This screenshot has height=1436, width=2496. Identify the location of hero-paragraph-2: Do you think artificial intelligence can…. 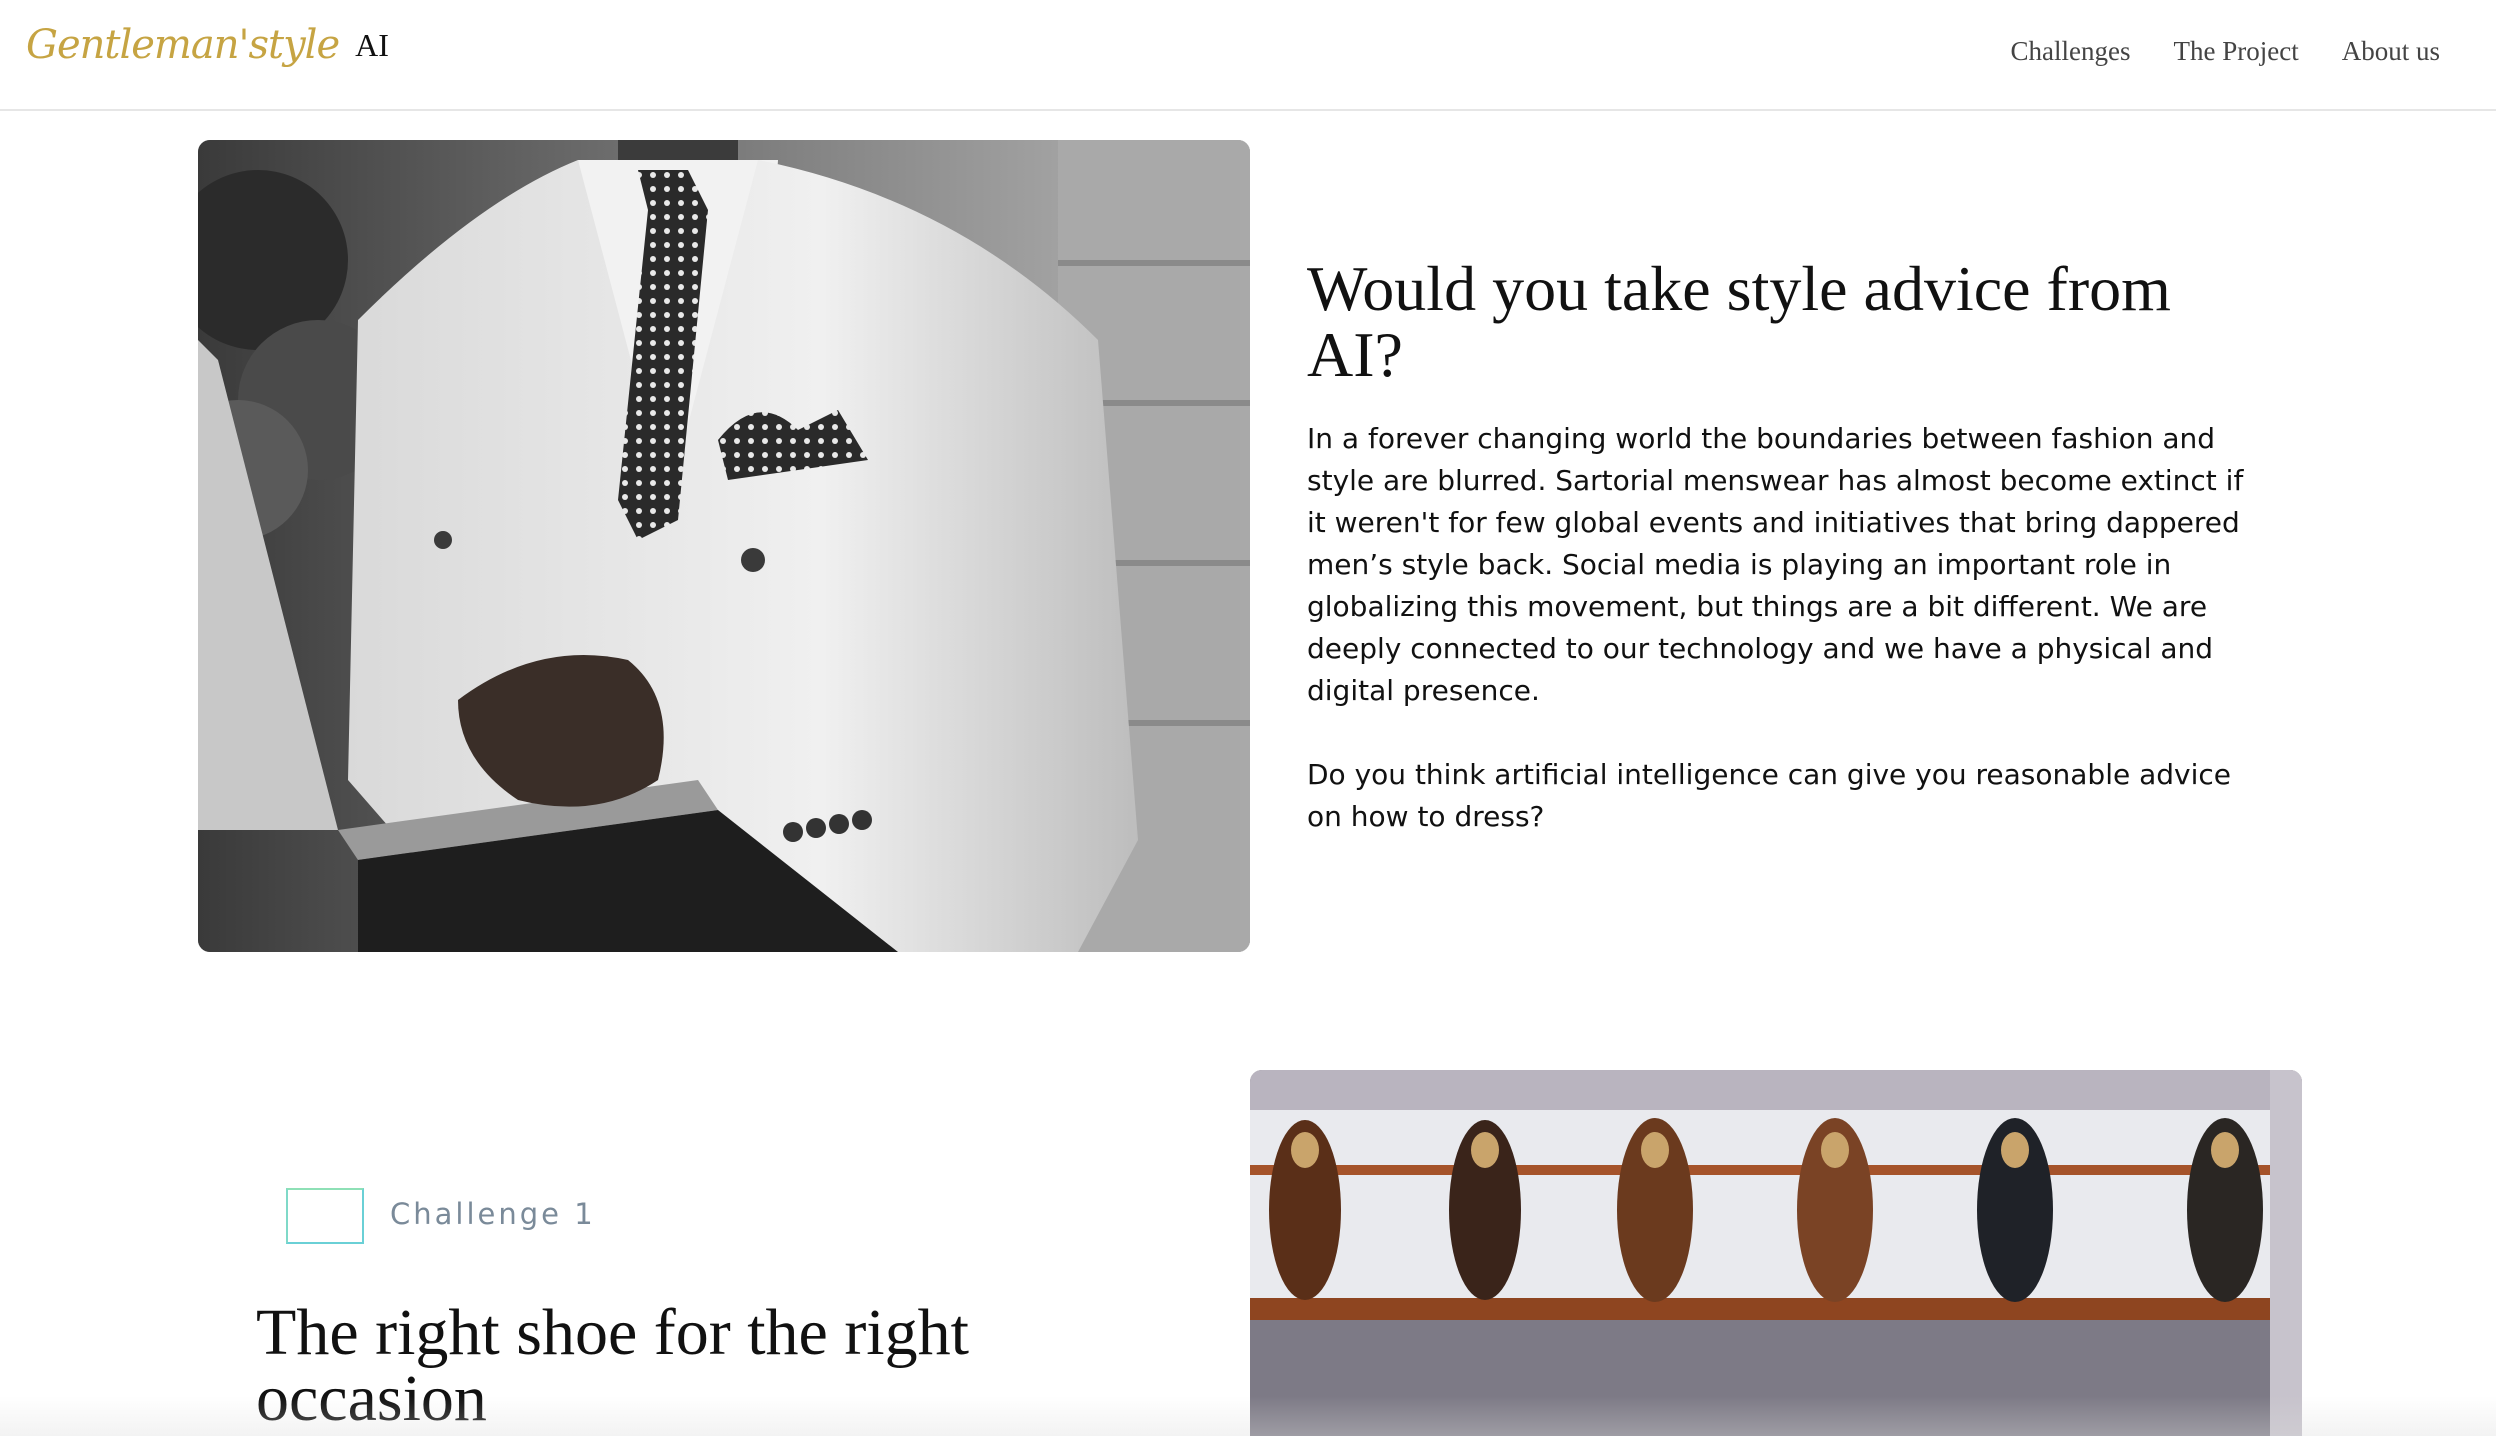
(1769, 795).